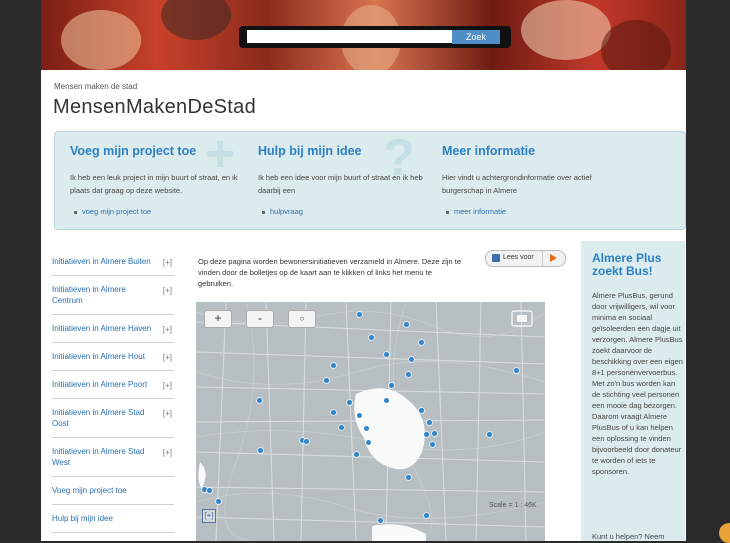  I want to click on help-request-link-label: hulpvraag, so click(286, 211).